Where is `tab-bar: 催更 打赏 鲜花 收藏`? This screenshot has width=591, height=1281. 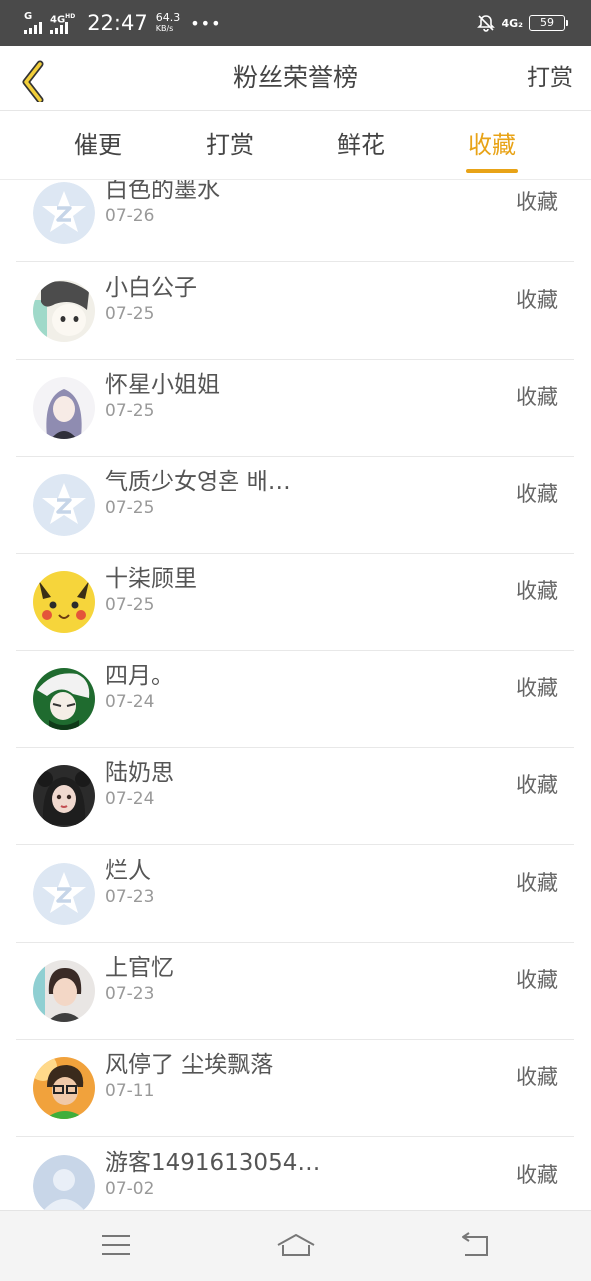 tab-bar: 催更 打赏 鲜花 收藏 is located at coordinates (295, 145).